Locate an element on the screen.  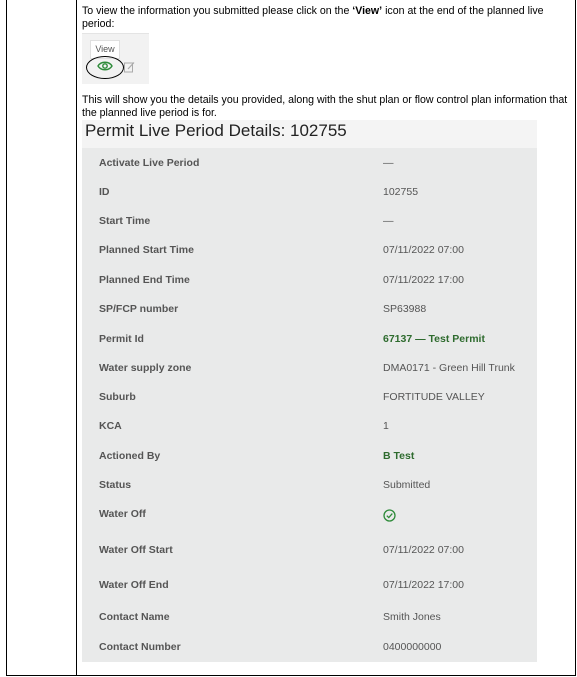
field-label: Activate Live Period is located at coordinates (149, 163).